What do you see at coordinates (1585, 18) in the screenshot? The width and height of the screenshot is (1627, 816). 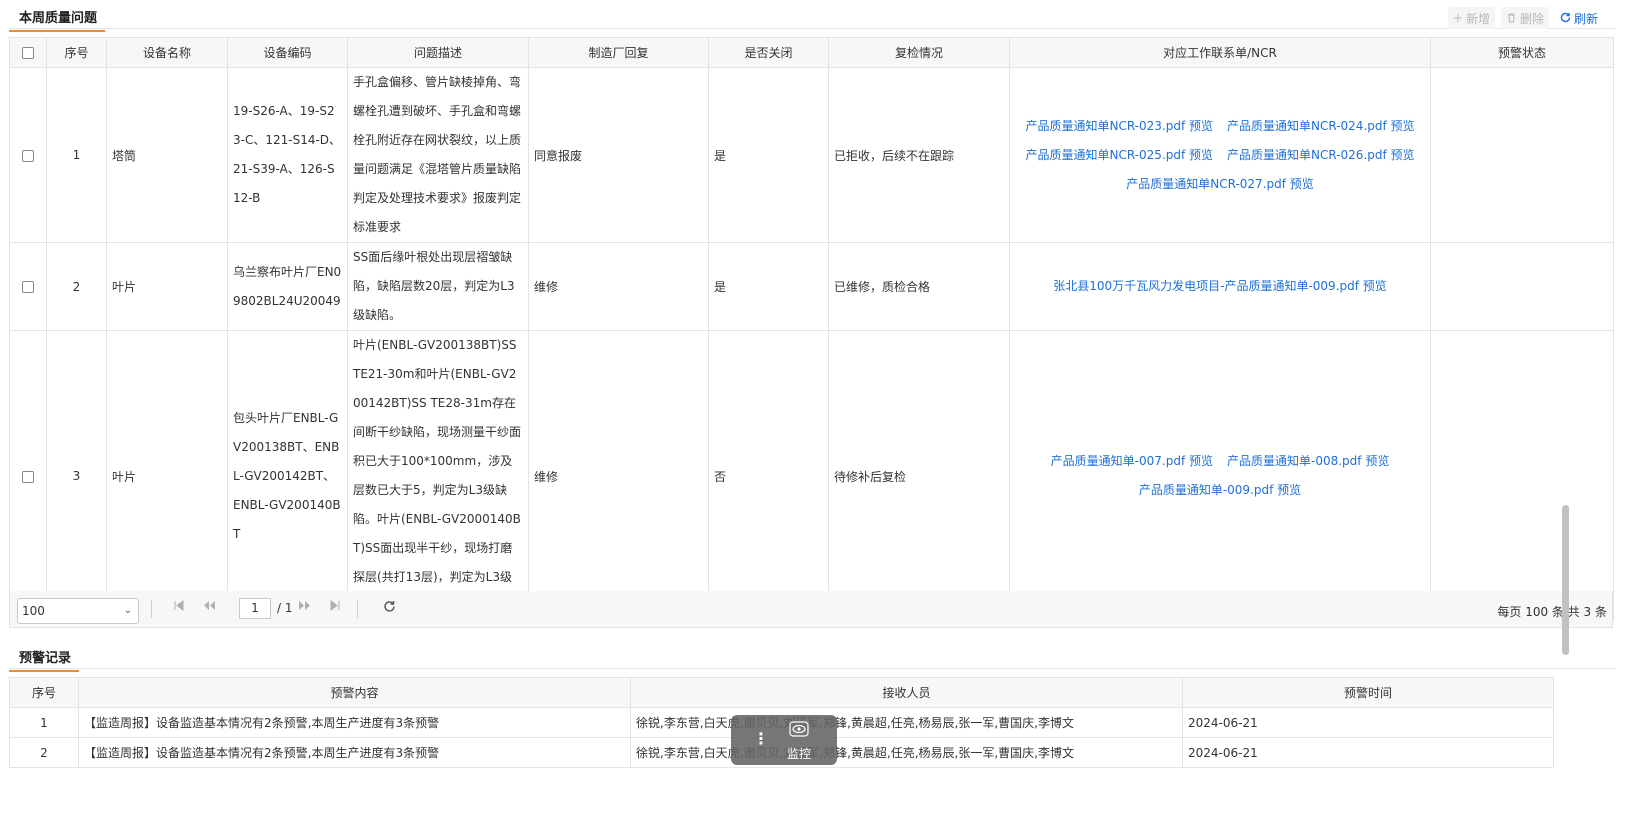 I see `refresh-button-label: 刷新` at bounding box center [1585, 18].